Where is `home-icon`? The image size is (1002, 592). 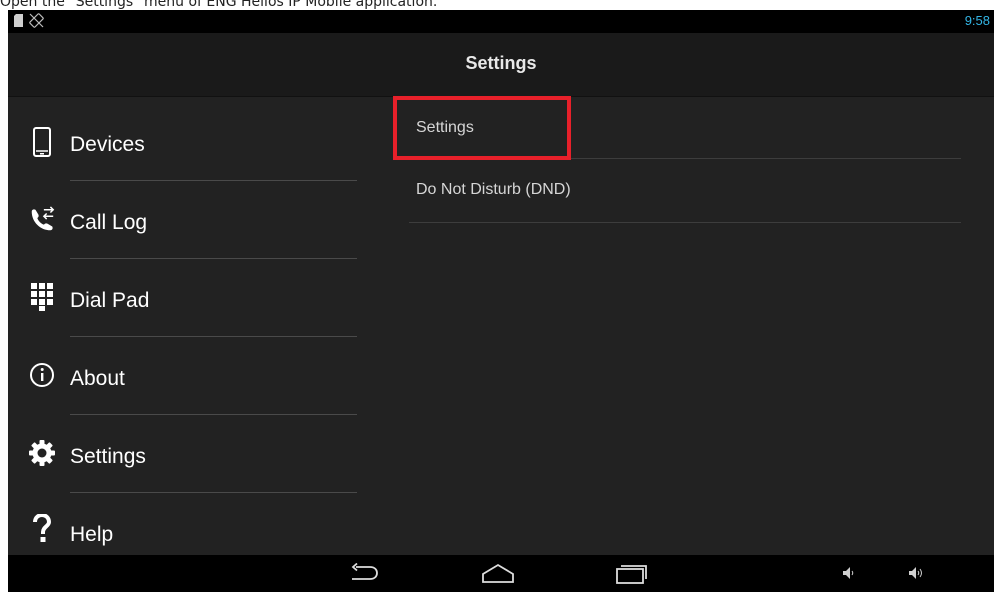
home-icon is located at coordinates (498, 573).